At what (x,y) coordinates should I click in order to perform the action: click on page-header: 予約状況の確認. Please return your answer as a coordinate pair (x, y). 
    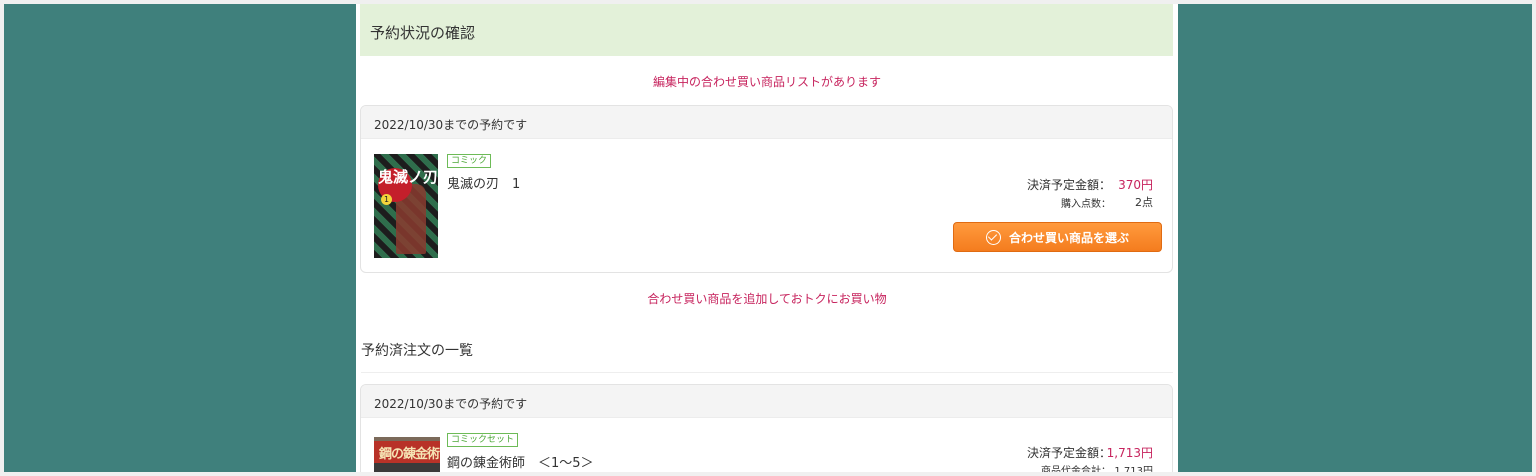
    Looking at the image, I should click on (766, 30).